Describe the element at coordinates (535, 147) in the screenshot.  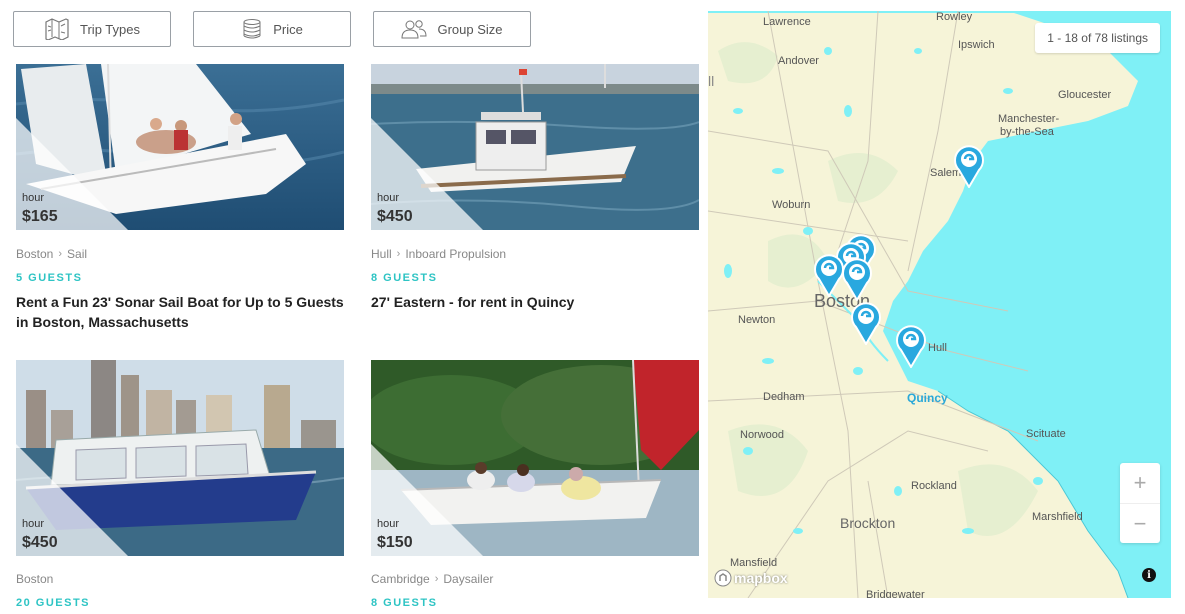
I see `listing-photo-motorboat: hour $450` at that location.